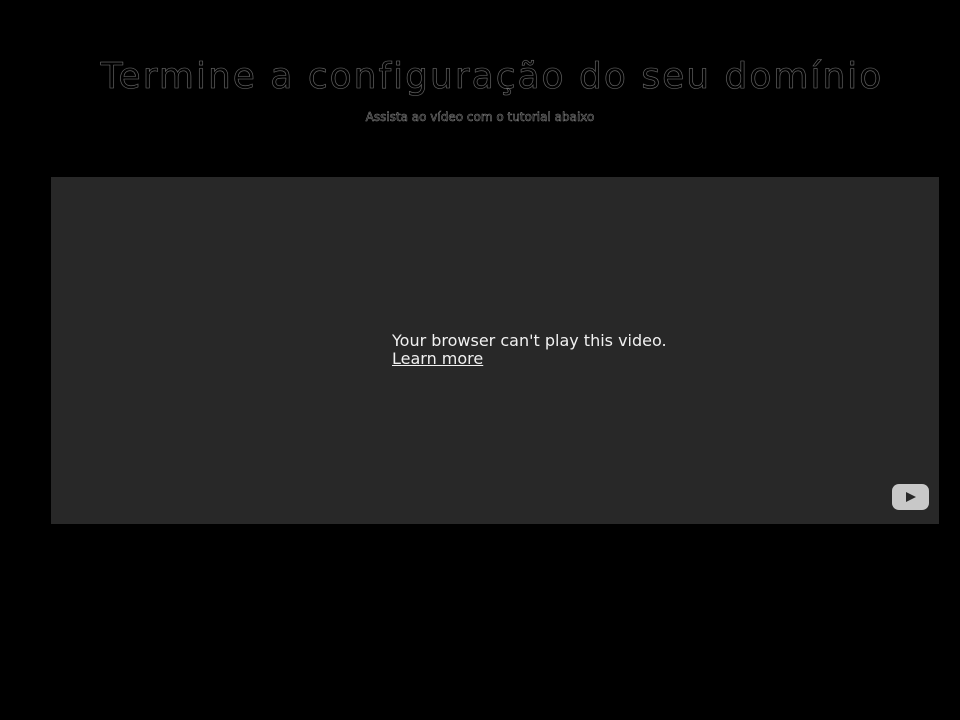  Describe the element at coordinates (529, 340) in the screenshot. I see `video-error-text: Your browser can't play this video.` at that location.